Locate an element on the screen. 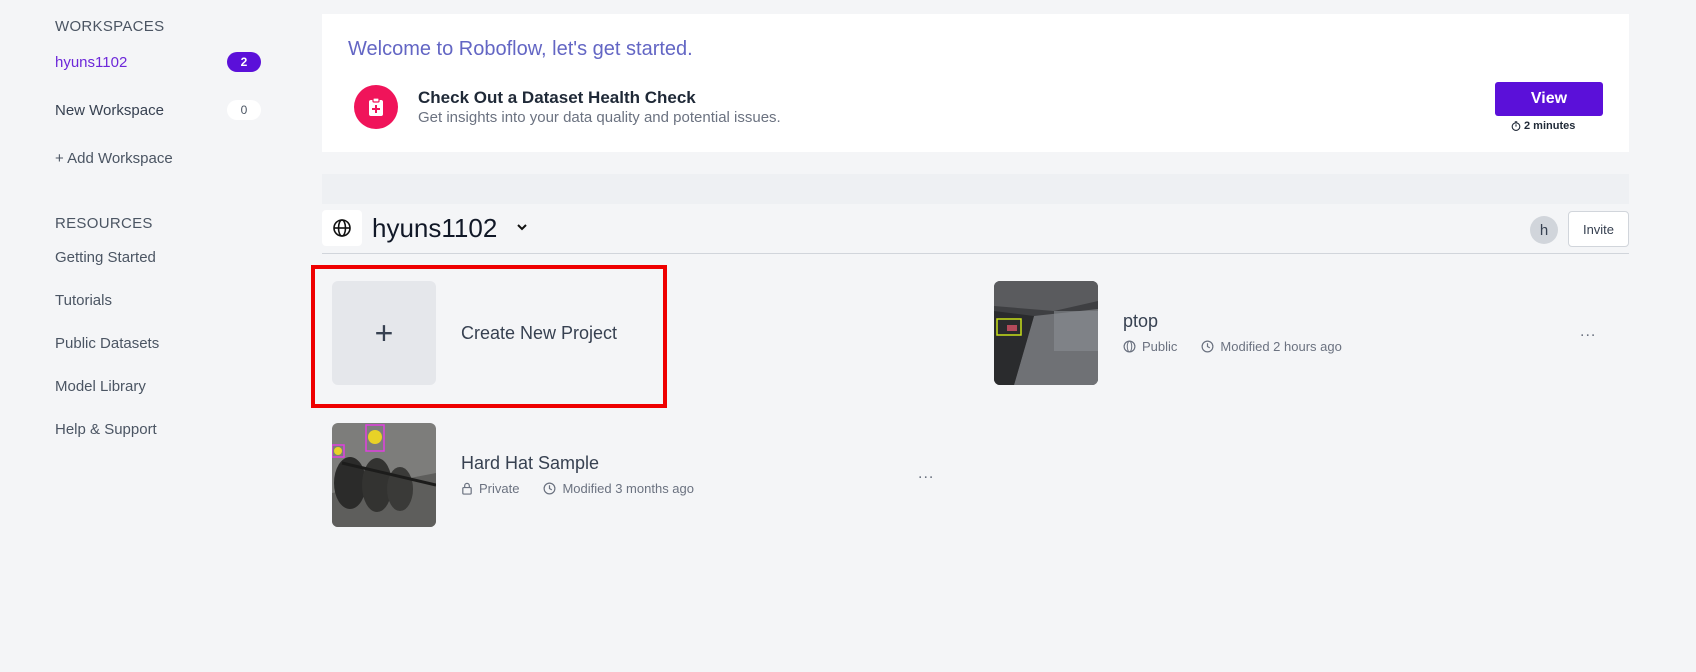 This screenshot has height=672, width=1696. workspace-title: hyuns1102 is located at coordinates (434, 228).